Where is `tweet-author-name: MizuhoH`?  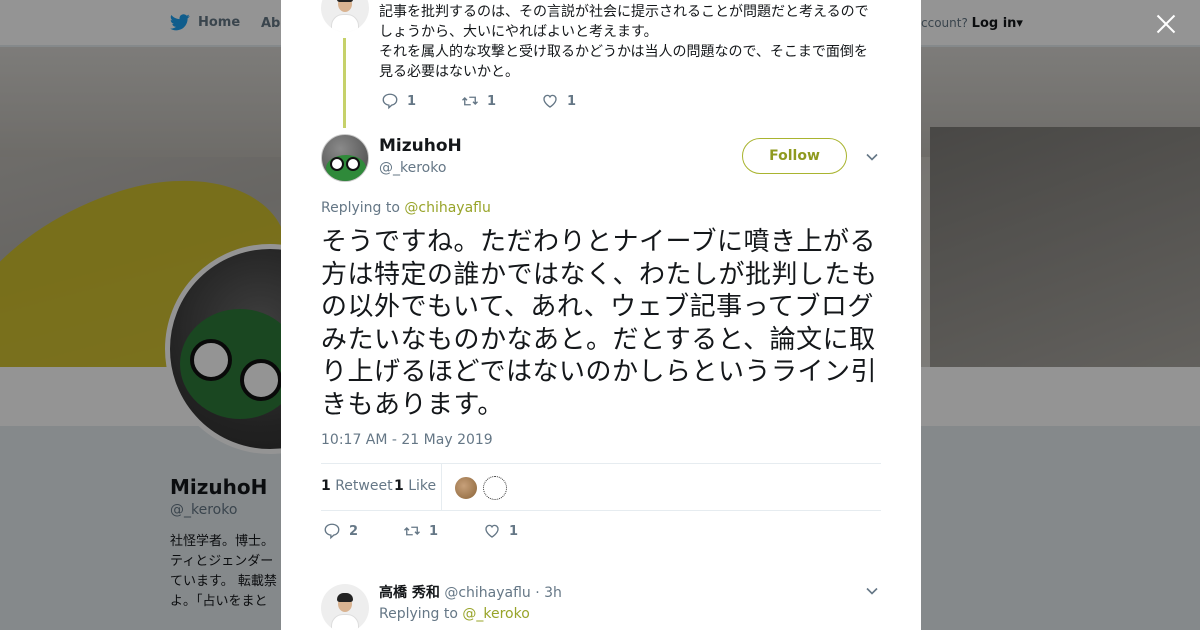
tweet-author-name: MizuhoH is located at coordinates (420, 146).